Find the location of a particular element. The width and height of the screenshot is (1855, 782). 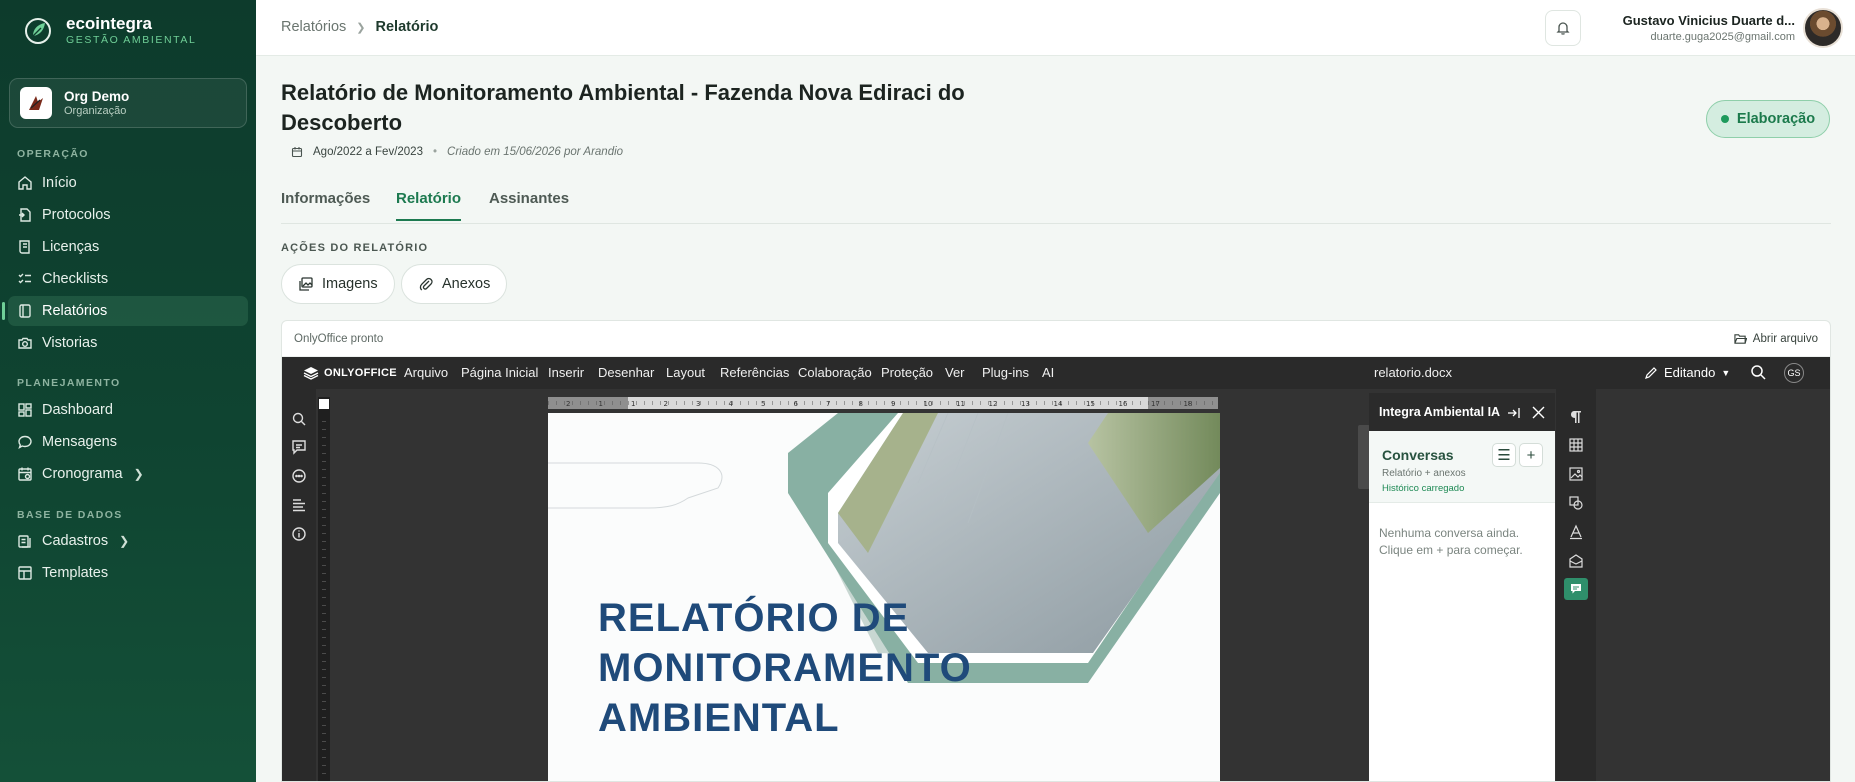

dock-icon is located at coordinates (1514, 413).